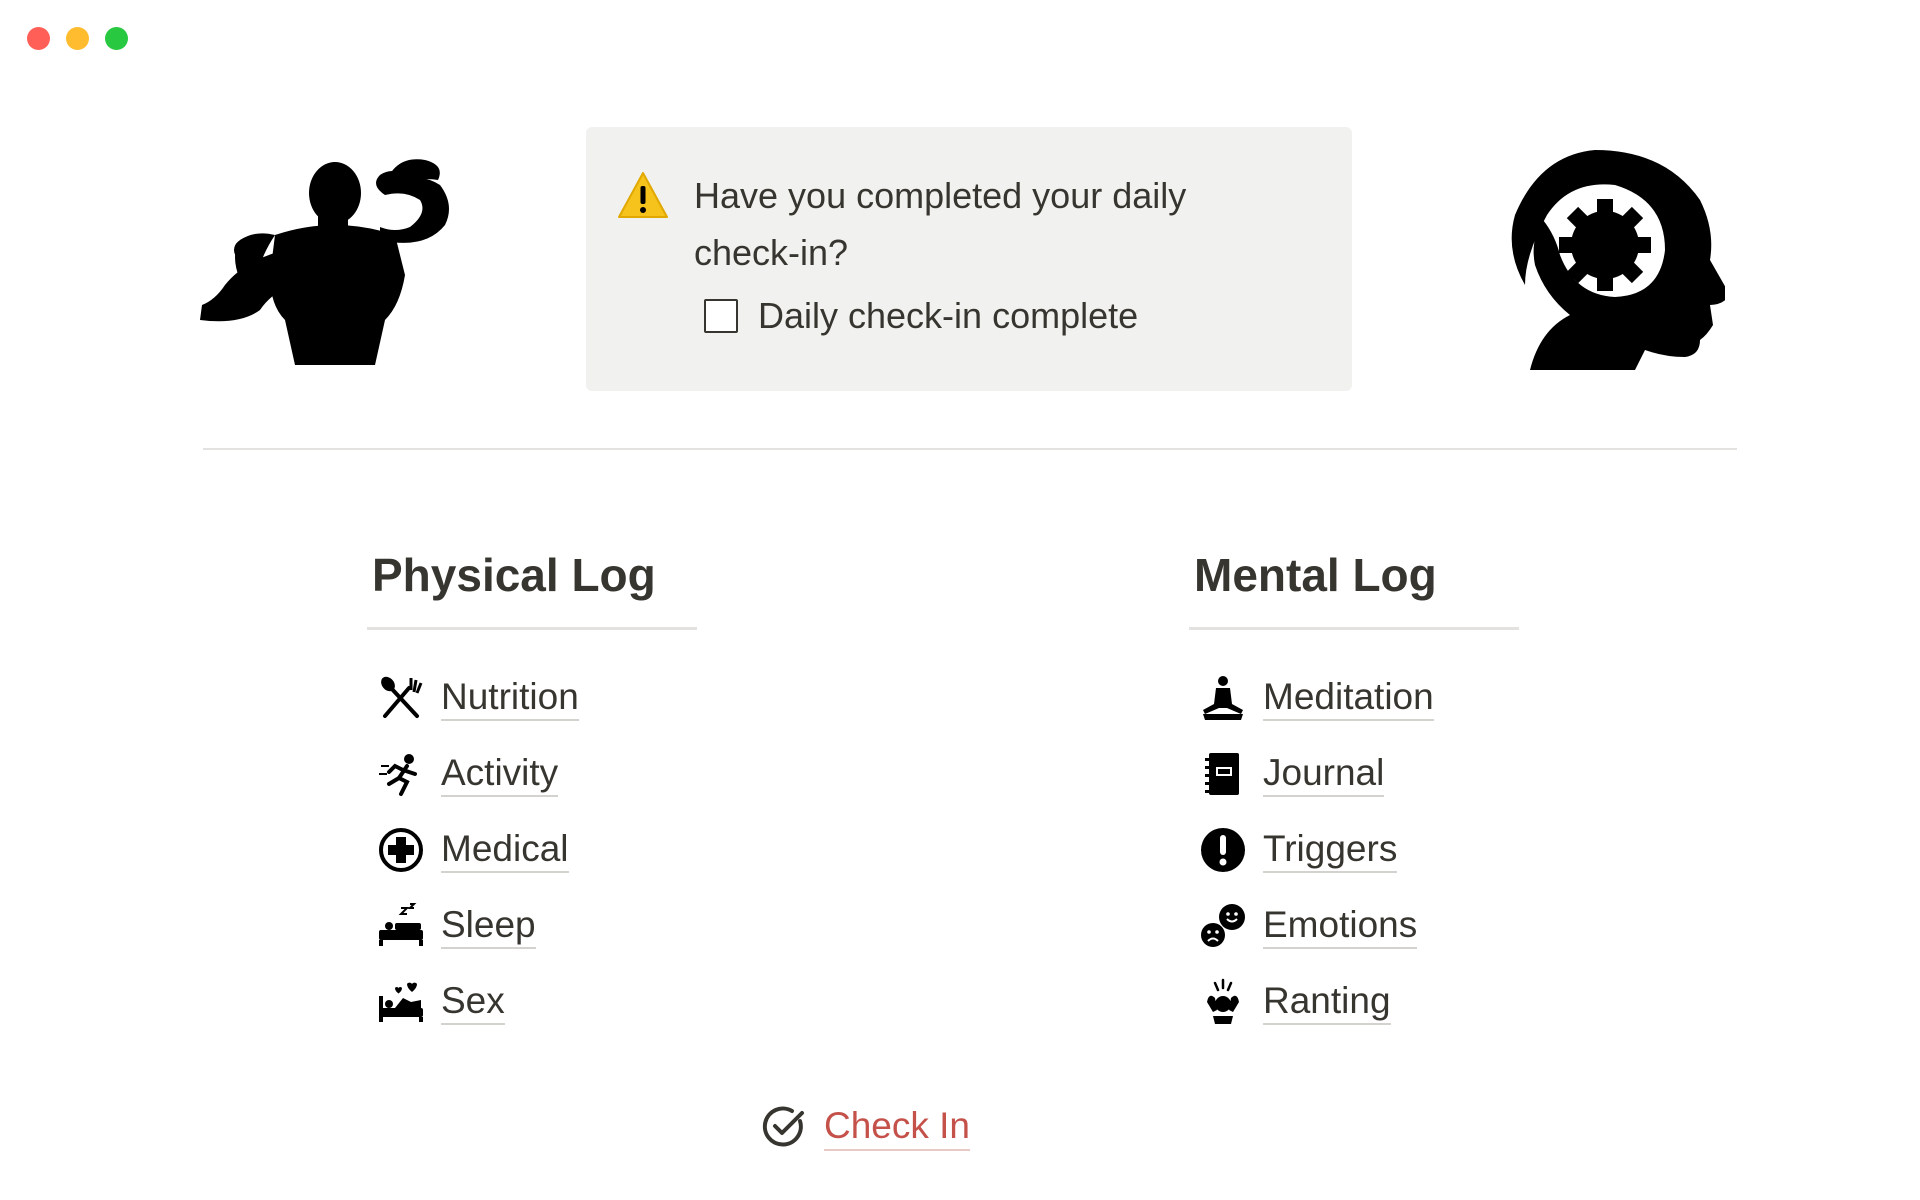 This screenshot has height=1200, width=1920. I want to click on head-with-gear-icon, so click(1605, 260).